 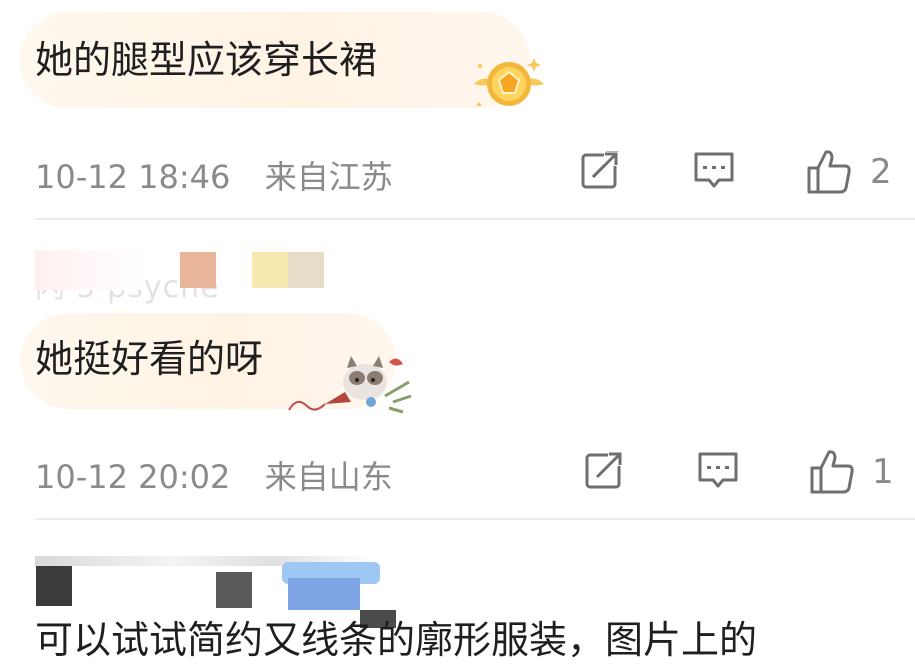 What do you see at coordinates (883, 472) in the screenshot?
I see `like-count: 1` at bounding box center [883, 472].